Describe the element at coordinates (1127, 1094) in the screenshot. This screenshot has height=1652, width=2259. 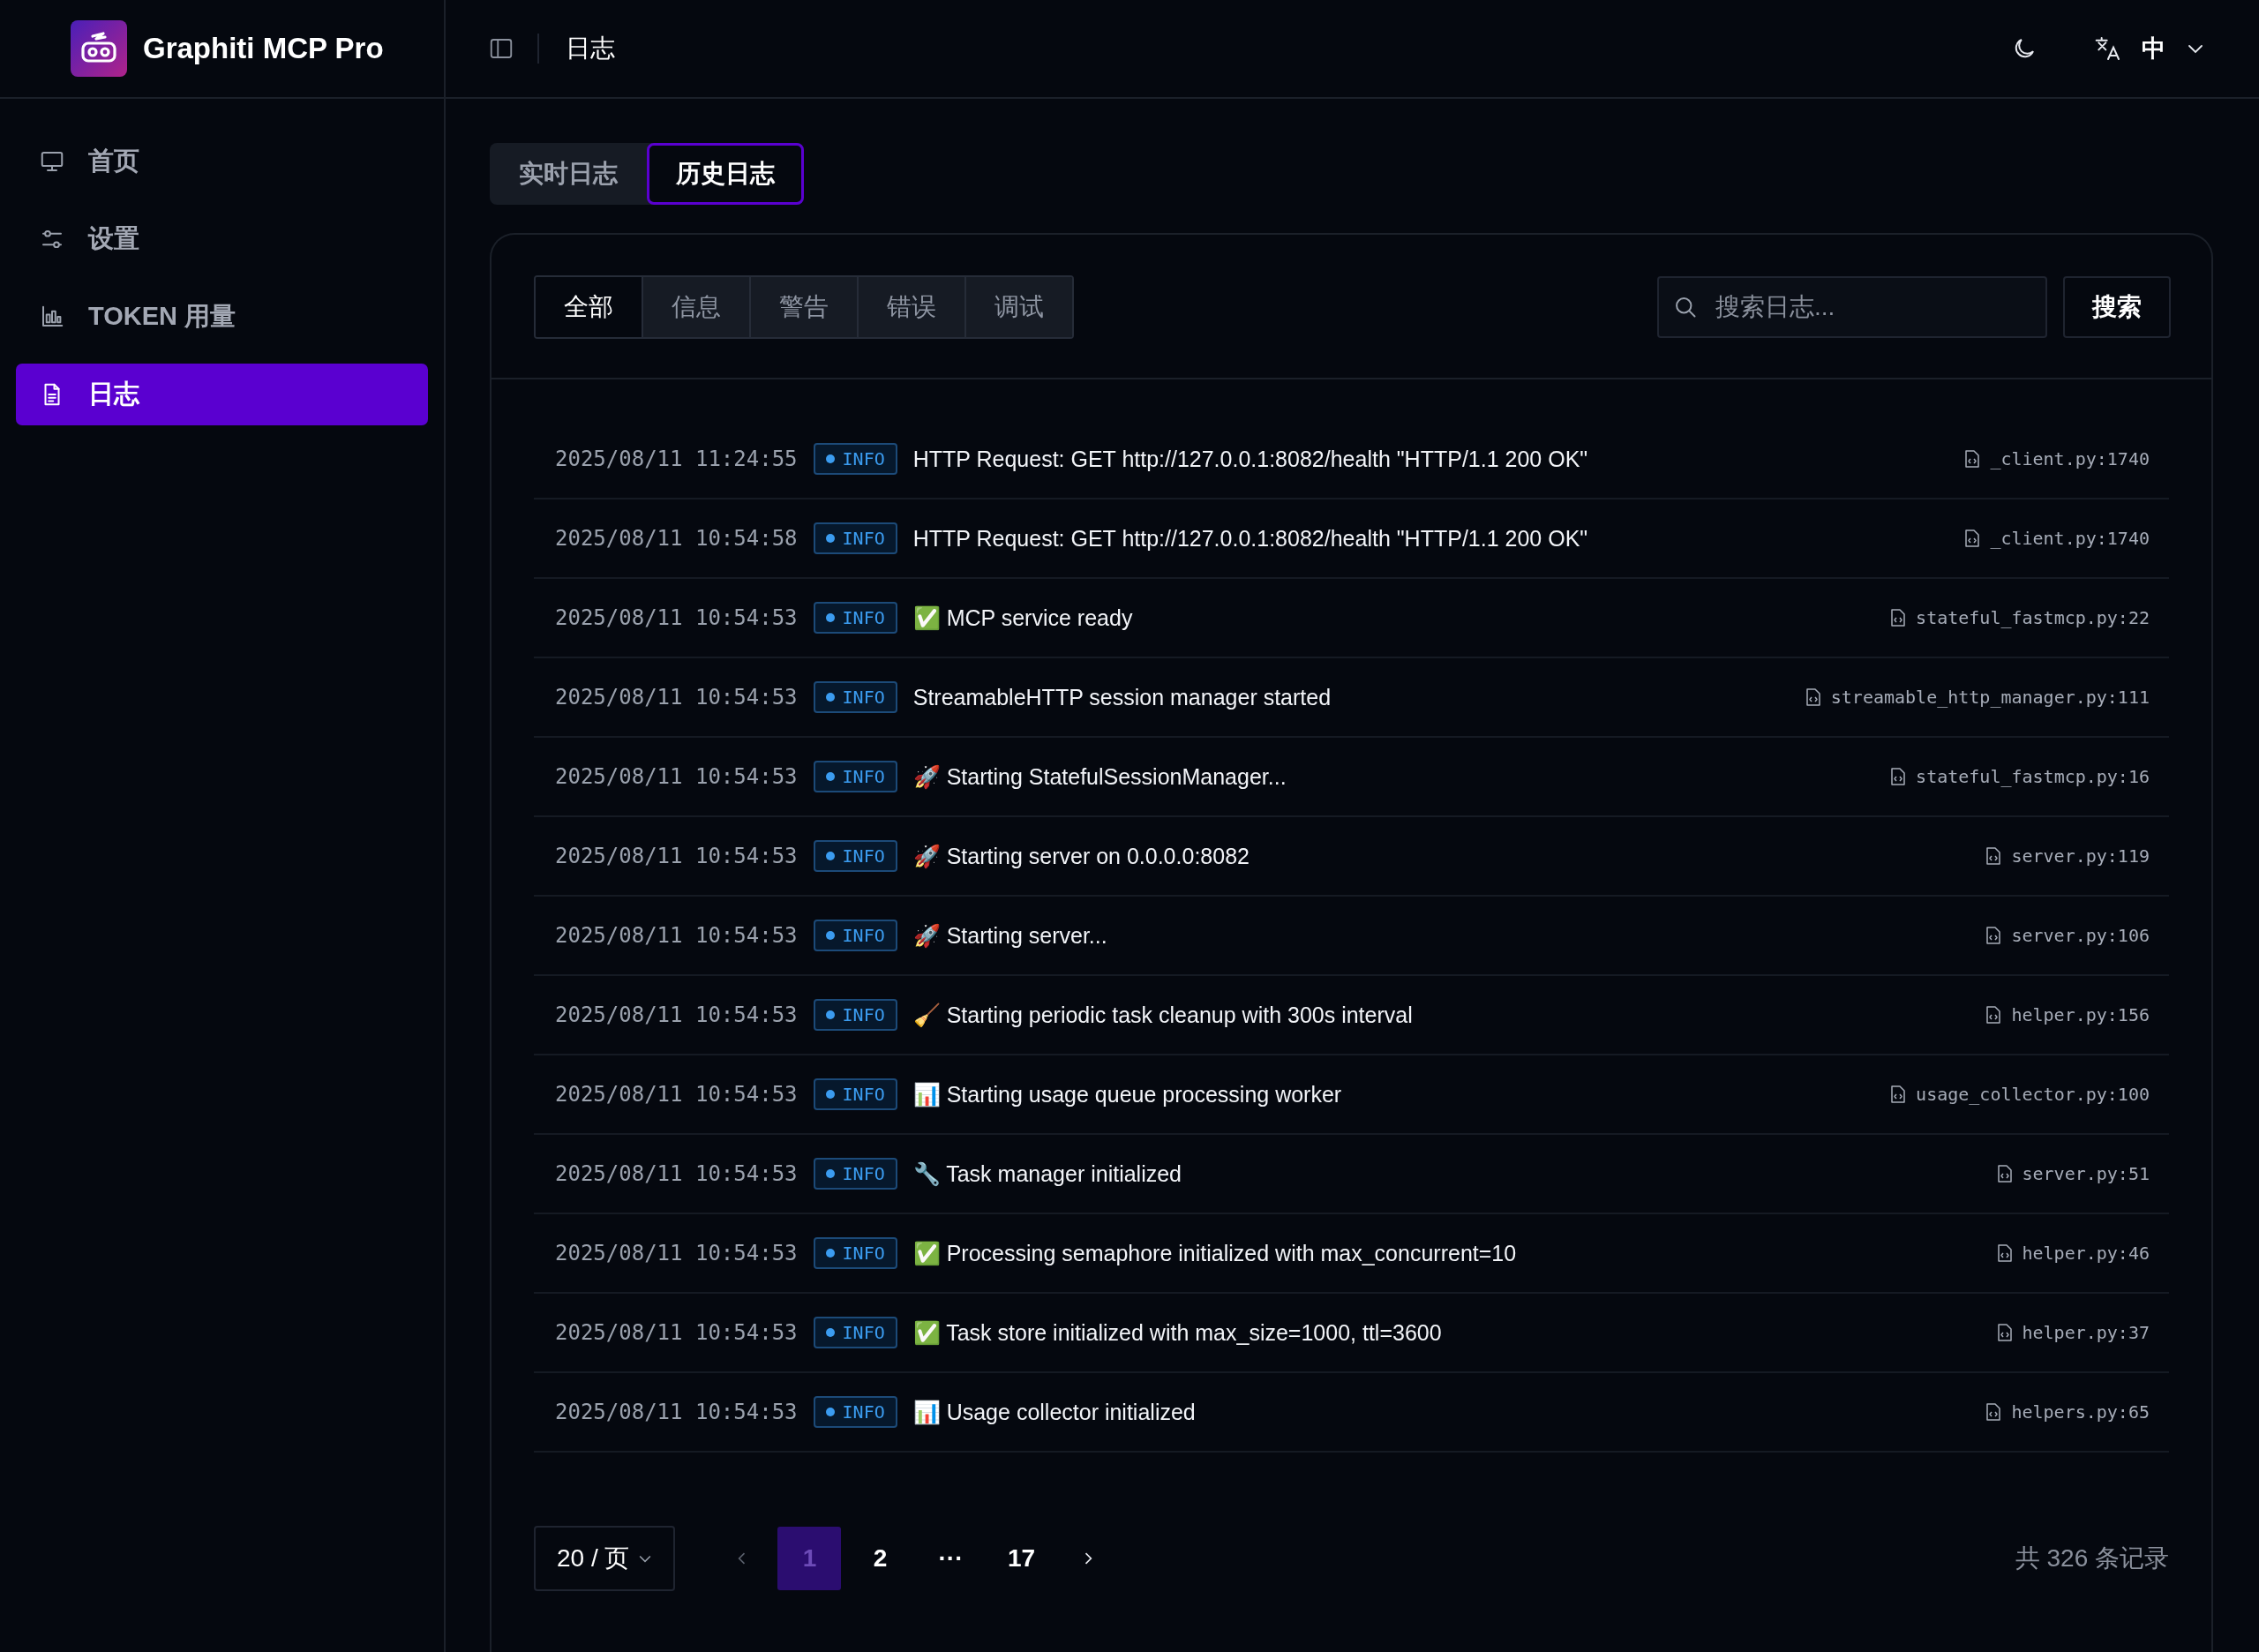
I see `log-message: 📊 Starting usage queue processing worker` at that location.